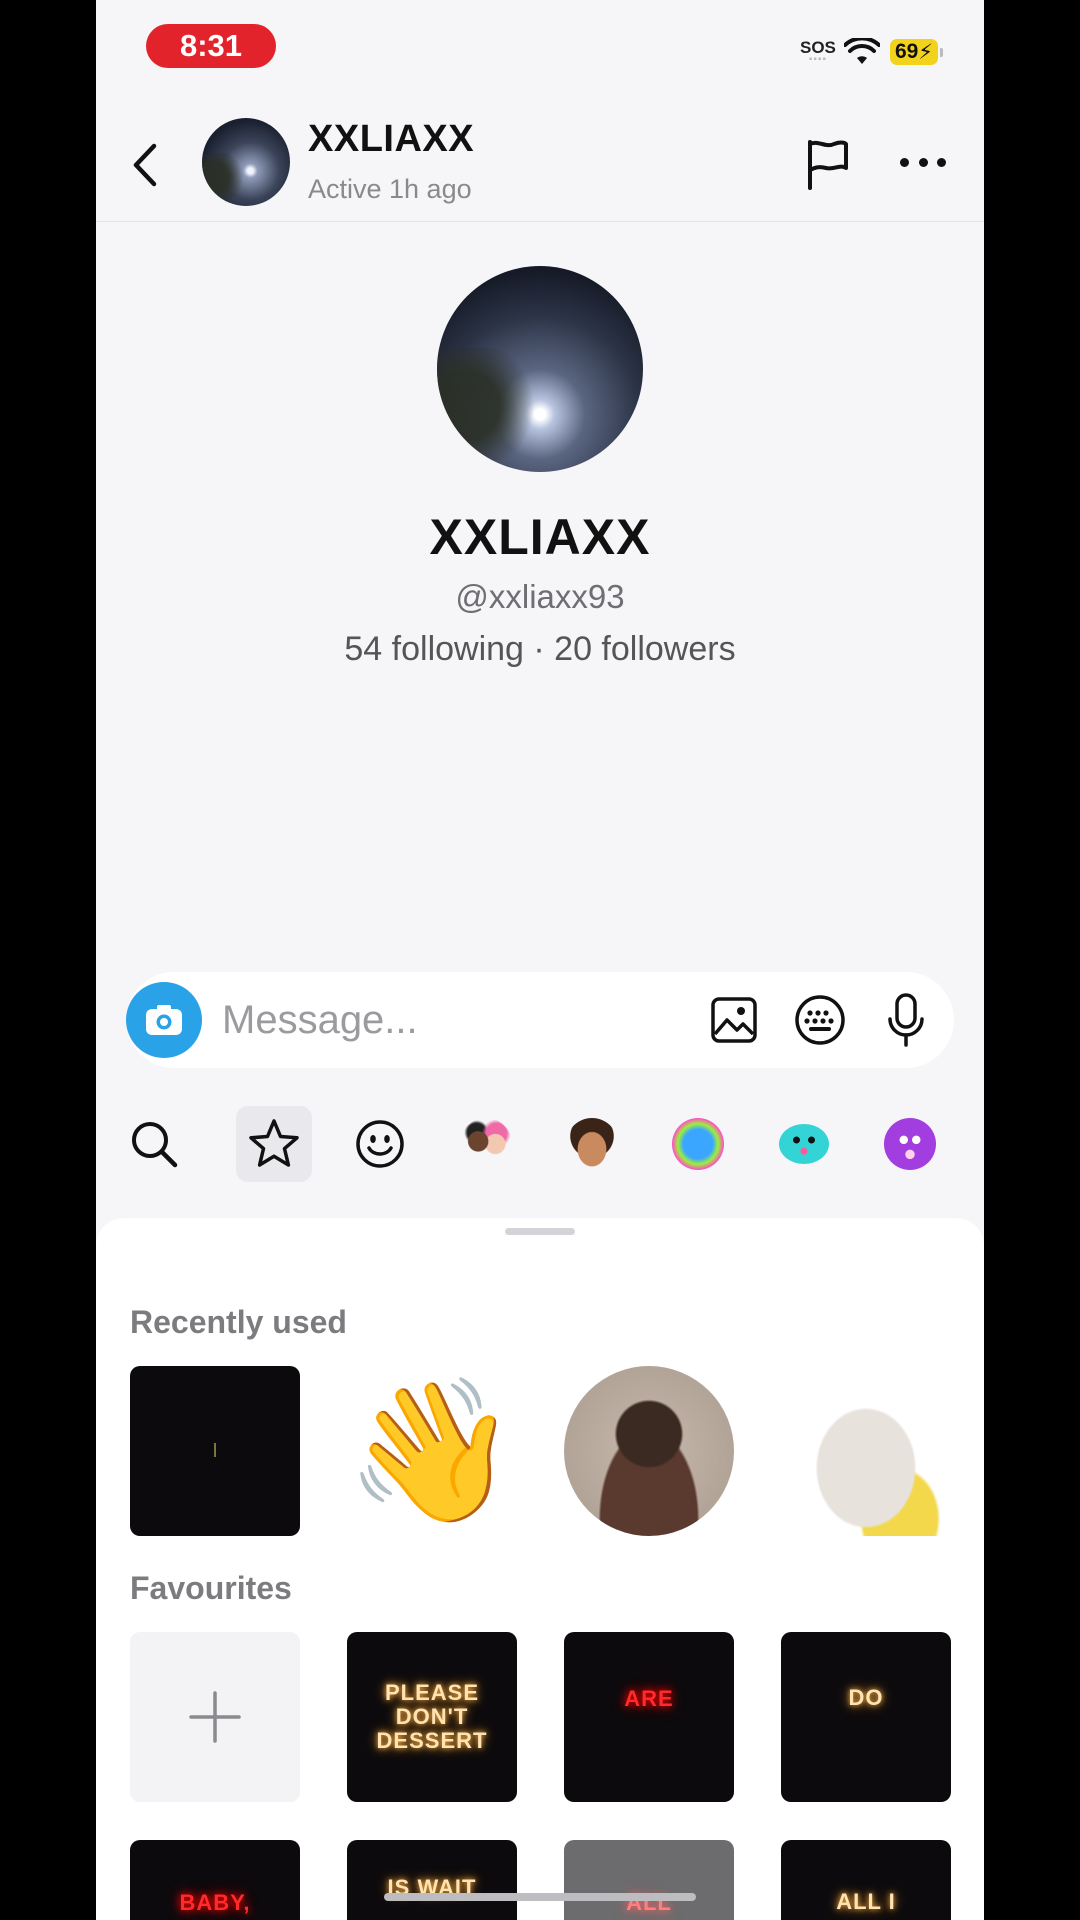 The width and height of the screenshot is (1080, 1920). I want to click on plus-icon, so click(215, 1717).